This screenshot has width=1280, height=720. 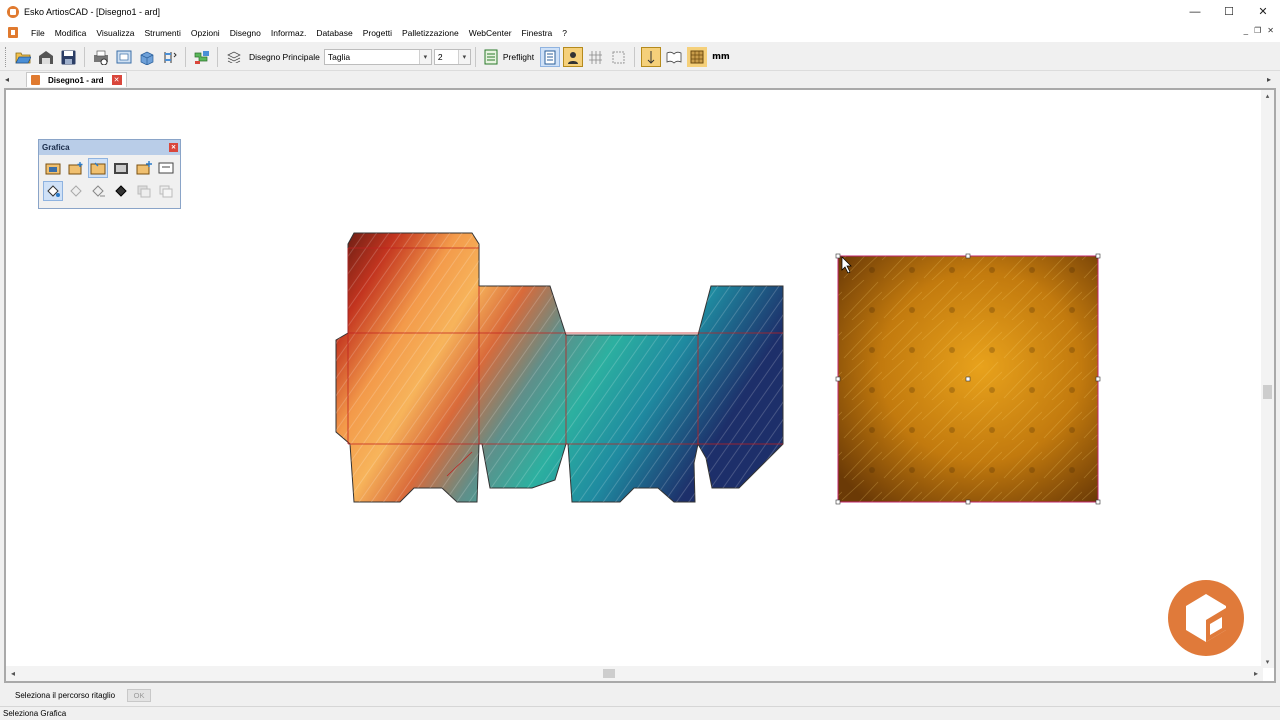 I want to click on number-select: 2 ▾, so click(x=452, y=57).